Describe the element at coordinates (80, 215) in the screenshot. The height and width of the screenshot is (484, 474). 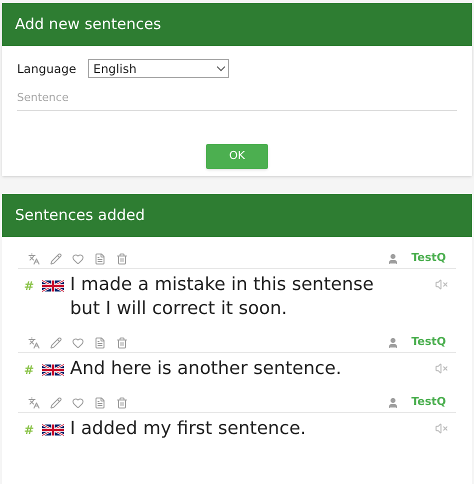
I see `panel-title: Sentences added` at that location.